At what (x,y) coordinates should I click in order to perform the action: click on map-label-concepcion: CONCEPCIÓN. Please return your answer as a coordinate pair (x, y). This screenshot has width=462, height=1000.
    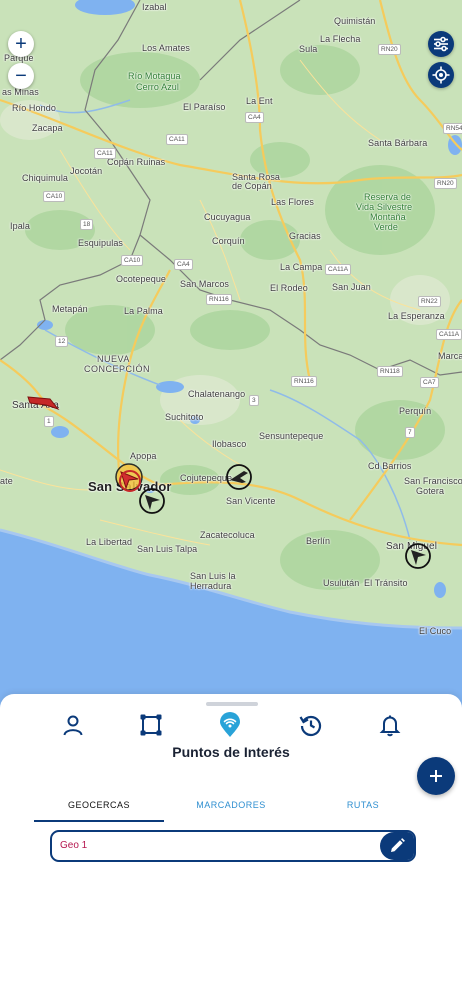
    Looking at the image, I should click on (117, 369).